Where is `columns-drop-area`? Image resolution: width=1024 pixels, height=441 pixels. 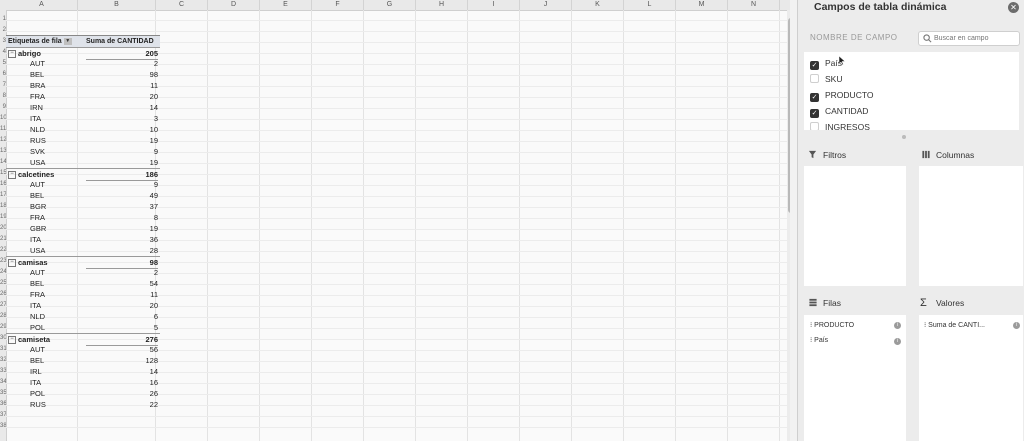 columns-drop-area is located at coordinates (971, 226).